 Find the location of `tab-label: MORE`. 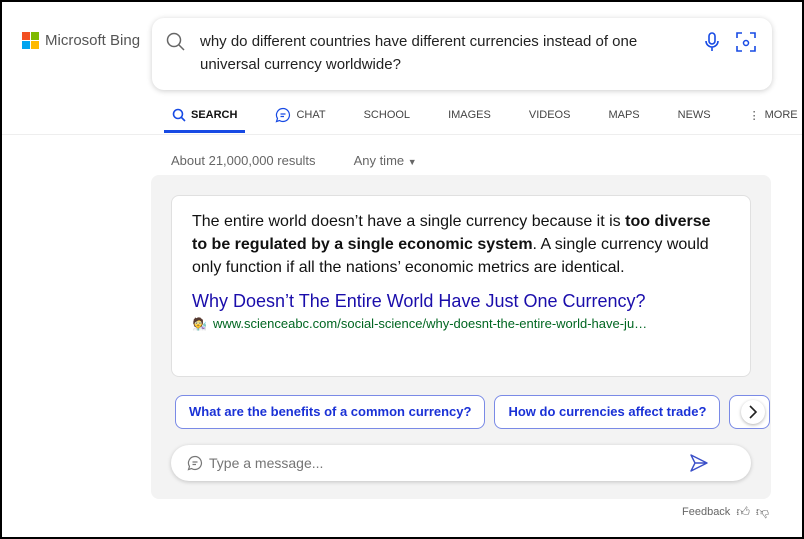

tab-label: MORE is located at coordinates (781, 115).